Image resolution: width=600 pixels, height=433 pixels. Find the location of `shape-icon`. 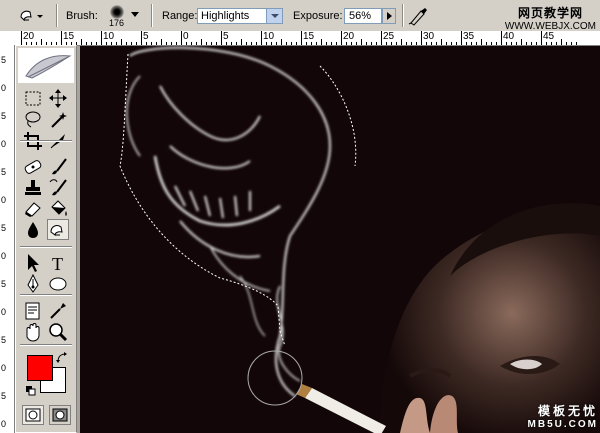

shape-icon is located at coordinates (58, 284).